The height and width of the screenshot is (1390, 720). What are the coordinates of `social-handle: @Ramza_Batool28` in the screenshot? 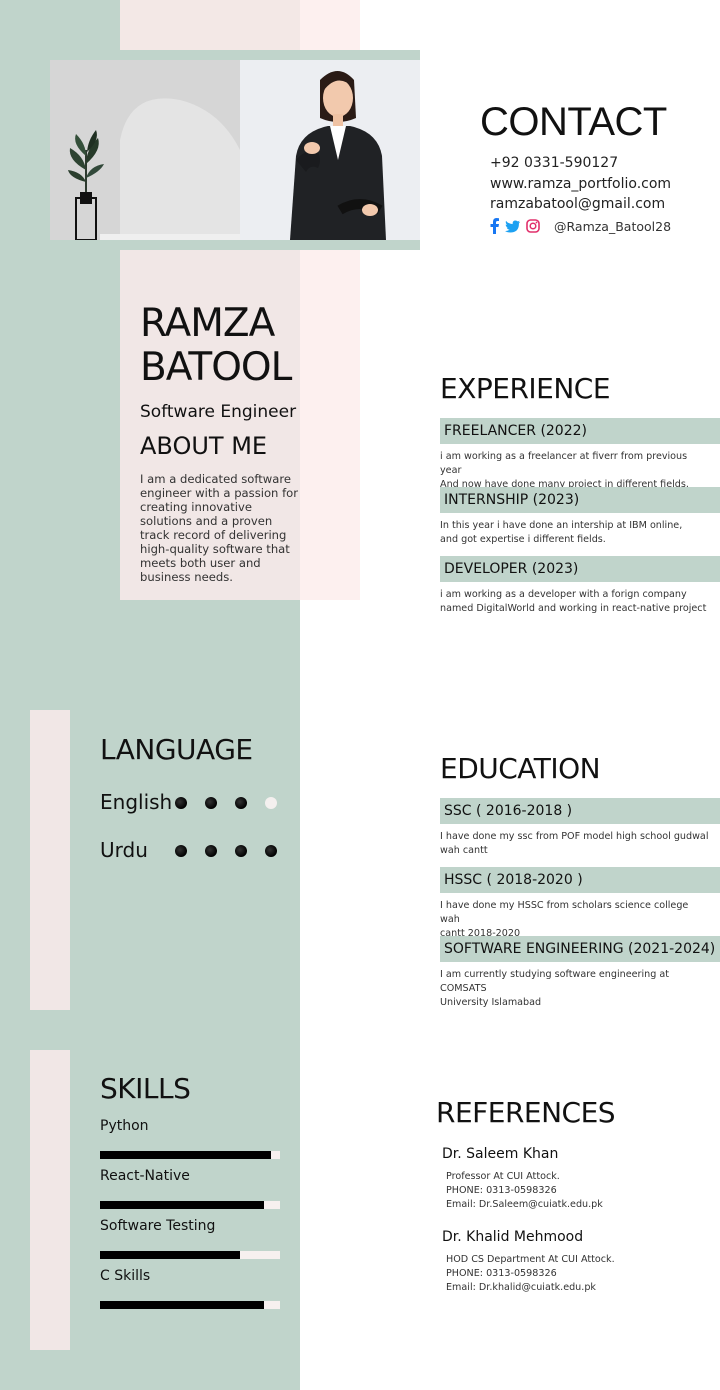 It's located at (612, 226).